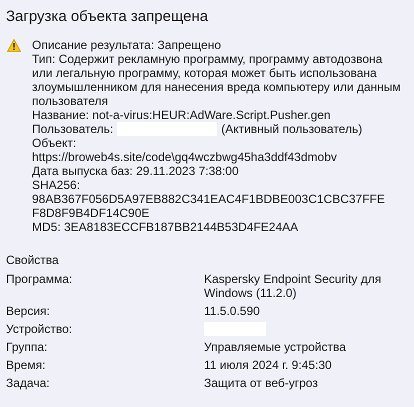 This screenshot has height=407, width=414. What do you see at coordinates (232, 311) in the screenshot?
I see `property-value: 11.5.0.590` at bounding box center [232, 311].